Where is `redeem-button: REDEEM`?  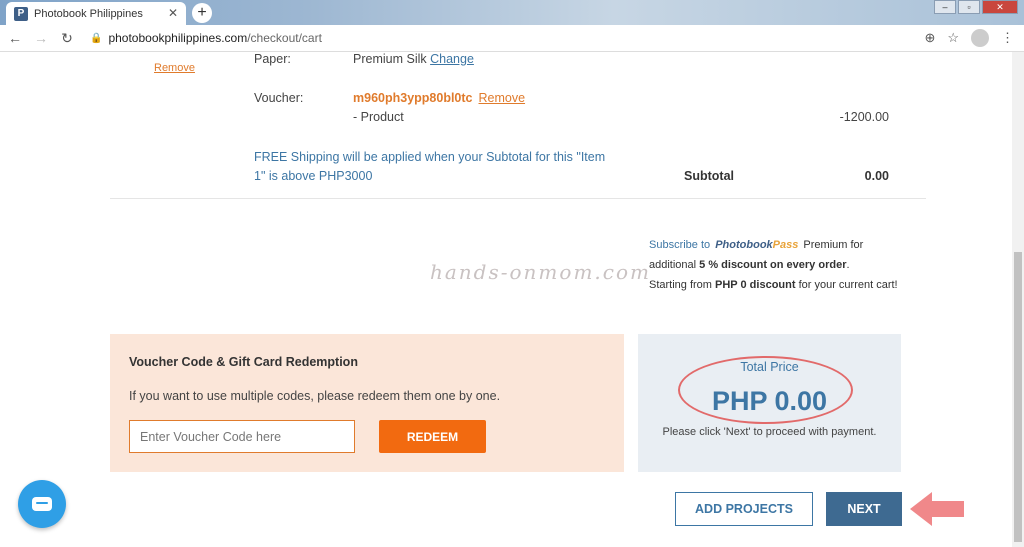 redeem-button: REDEEM is located at coordinates (432, 436).